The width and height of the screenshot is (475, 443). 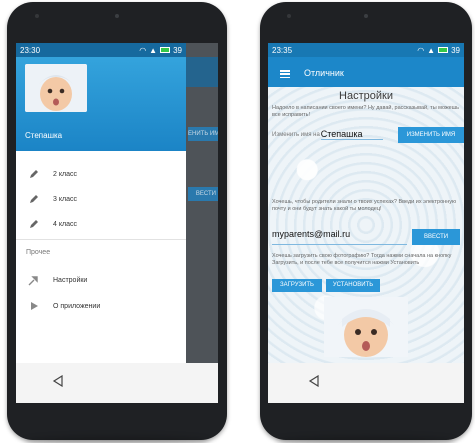 What do you see at coordinates (297, 285) in the screenshot?
I see `upload-button: ЗАГРУЗИТЬ` at bounding box center [297, 285].